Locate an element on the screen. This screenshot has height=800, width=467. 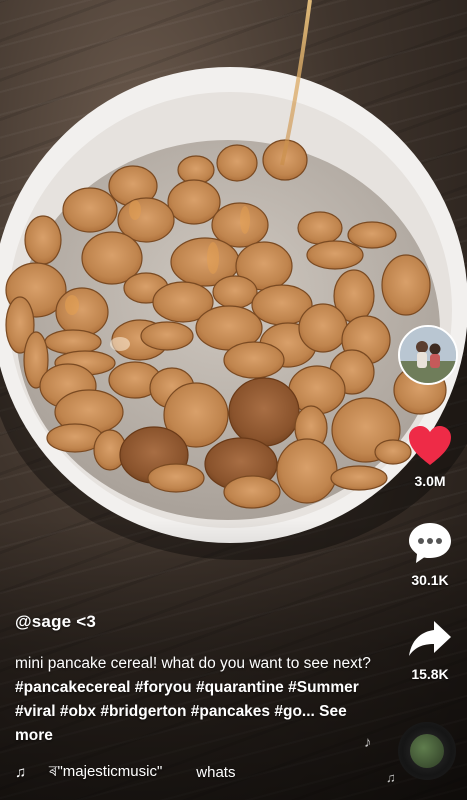
sound-disc-artwork is located at coordinates (427, 751).